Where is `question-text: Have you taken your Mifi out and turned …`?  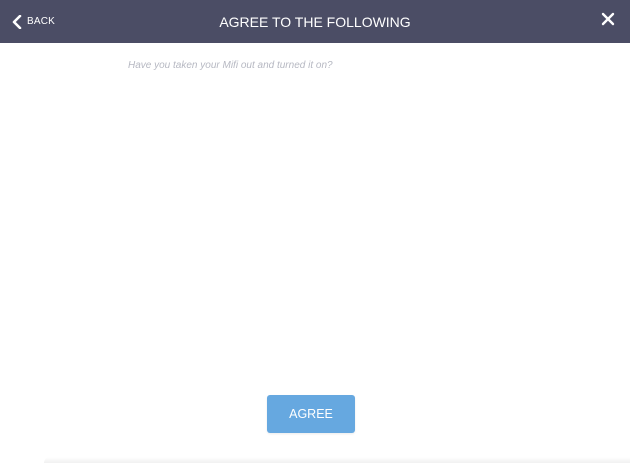 question-text: Have you taken your Mifi out and turned … is located at coordinates (230, 65).